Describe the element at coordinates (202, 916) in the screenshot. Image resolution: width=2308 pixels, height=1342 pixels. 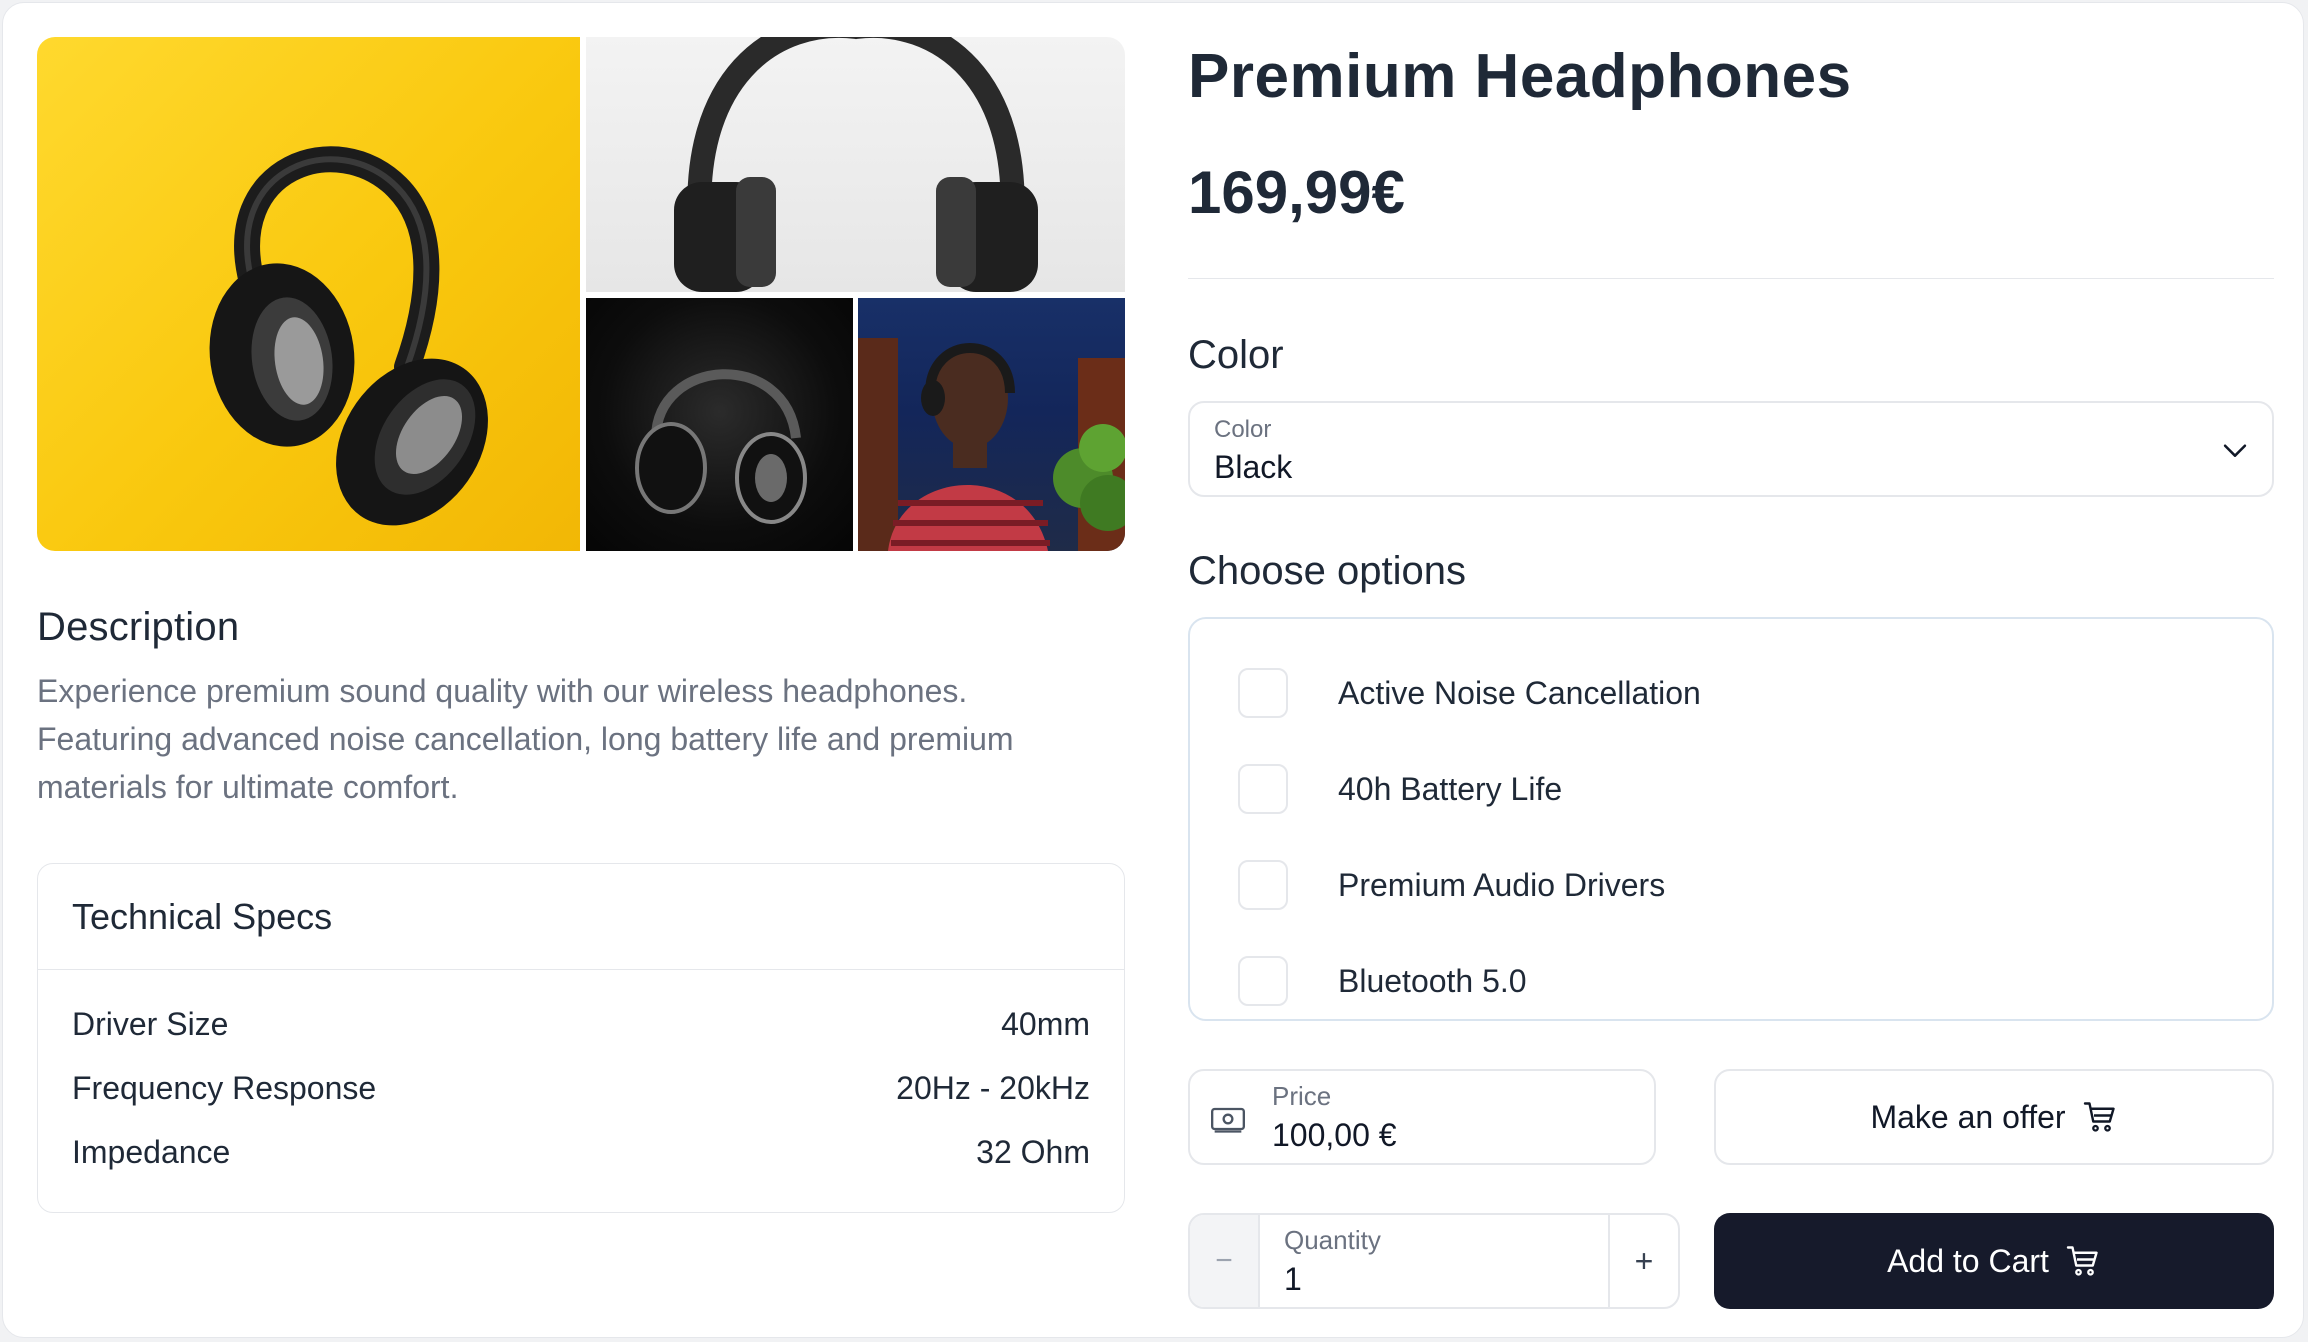
I see `specs-title: Technical Specs` at that location.